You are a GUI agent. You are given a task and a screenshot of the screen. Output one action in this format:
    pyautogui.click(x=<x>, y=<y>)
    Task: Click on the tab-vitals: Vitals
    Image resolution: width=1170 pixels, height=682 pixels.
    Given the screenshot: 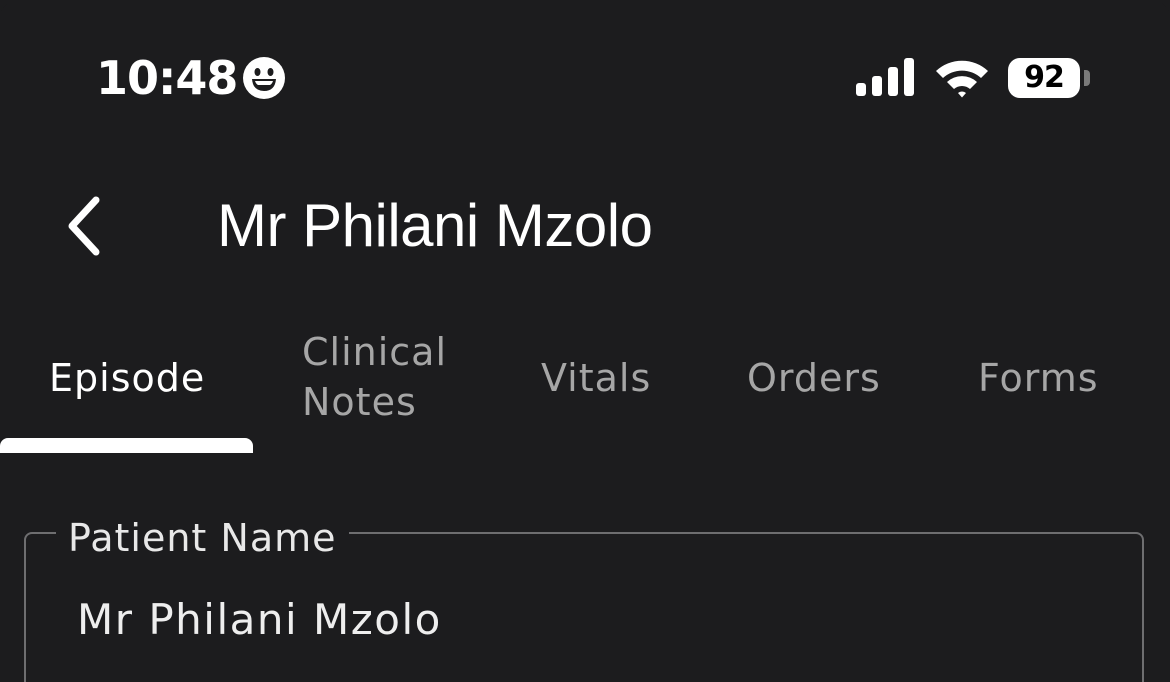 What is the action you would take?
    pyautogui.click(x=593, y=387)
    